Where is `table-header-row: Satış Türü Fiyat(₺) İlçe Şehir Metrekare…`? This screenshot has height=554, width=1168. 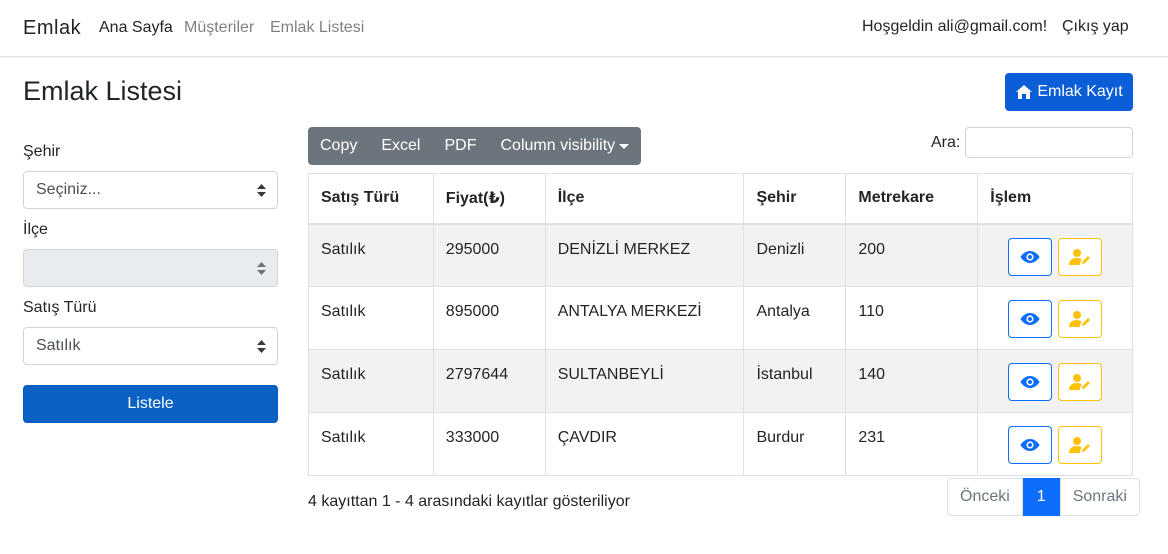
table-header-row: Satış Türü Fiyat(₺) İlçe Şehir Metrekare… is located at coordinates (720, 199).